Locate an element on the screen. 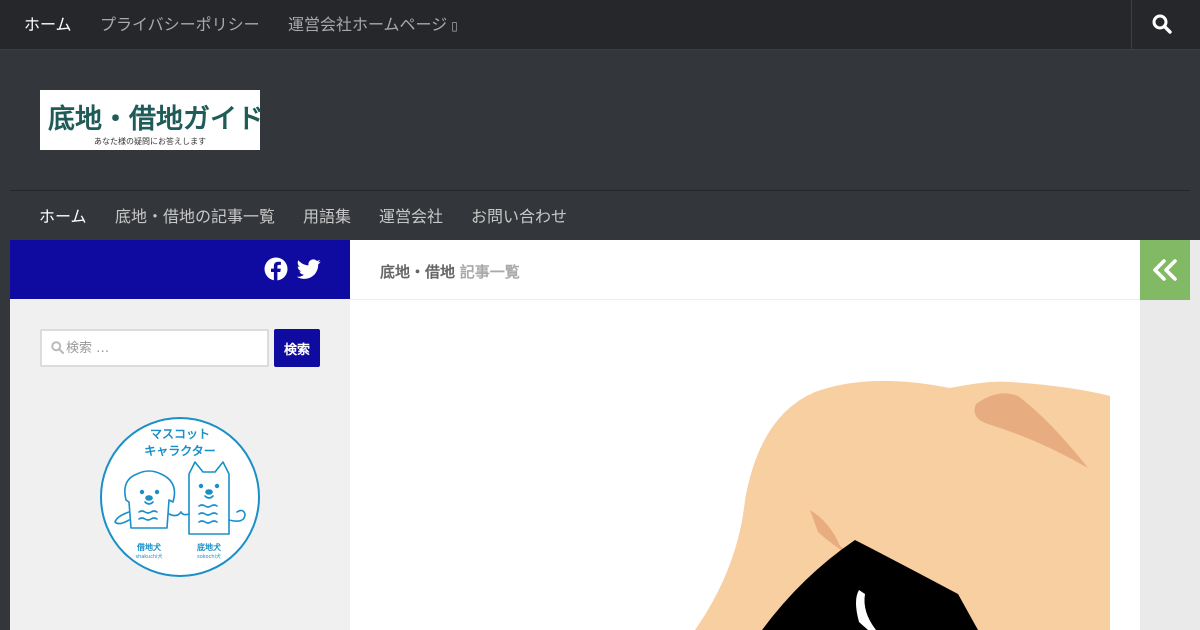 The image size is (1200, 630). main-nav-item-contact: お問い合わせ is located at coordinates (519, 217).